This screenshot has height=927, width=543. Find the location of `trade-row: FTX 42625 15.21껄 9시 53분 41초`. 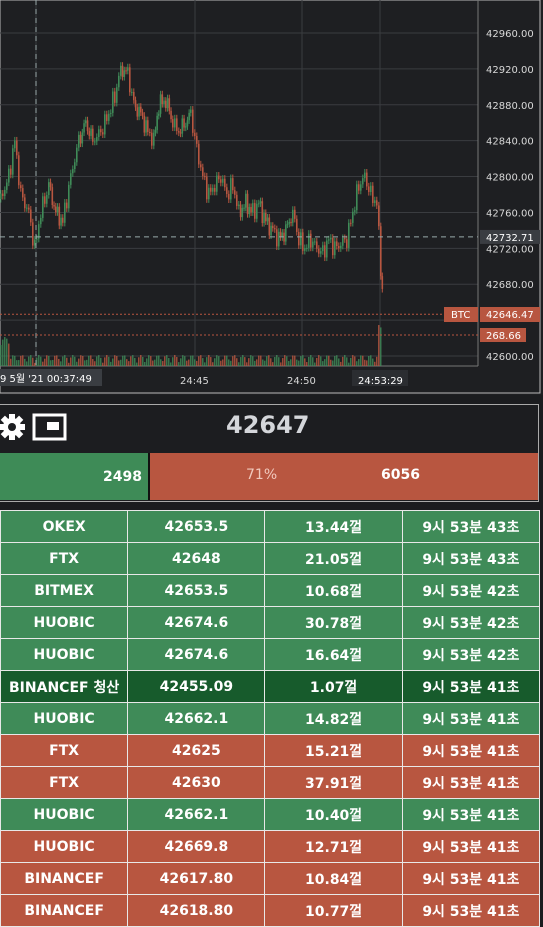

trade-row: FTX 42625 15.21껄 9시 53분 41초 is located at coordinates (270, 750).